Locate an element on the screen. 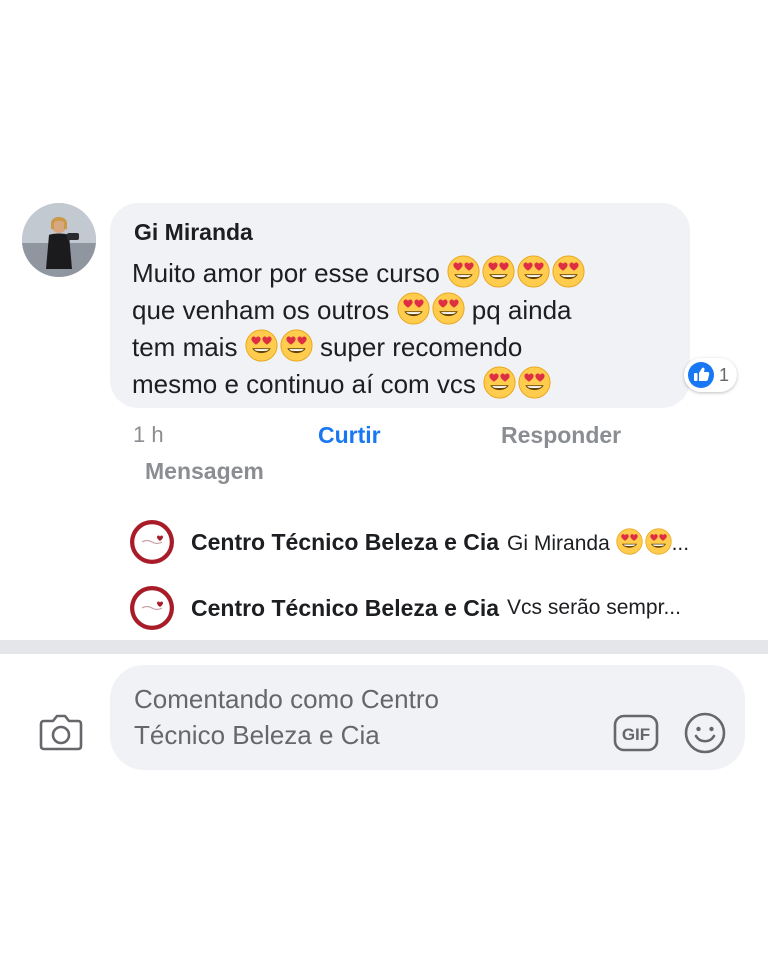 This screenshot has width=768, height=960. comment-line-2: que venham os outros pq ainda is located at coordinates (402, 310).